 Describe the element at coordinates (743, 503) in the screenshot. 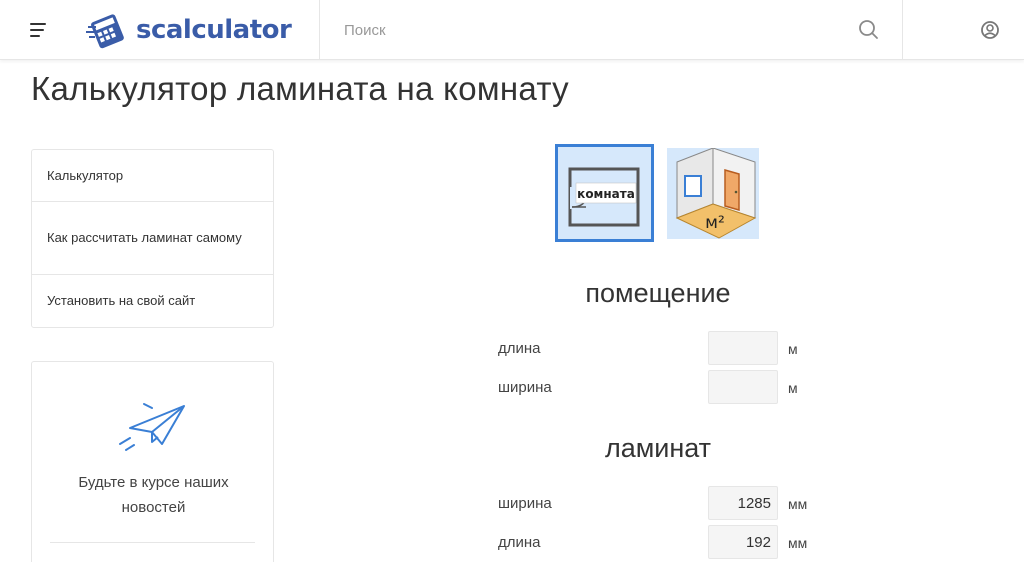

I see `laminate-width-input` at that location.